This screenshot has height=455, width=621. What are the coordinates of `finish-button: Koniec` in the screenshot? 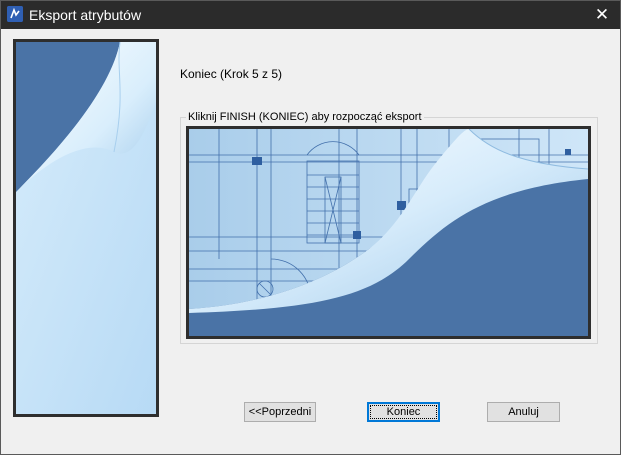 It's located at (403, 412).